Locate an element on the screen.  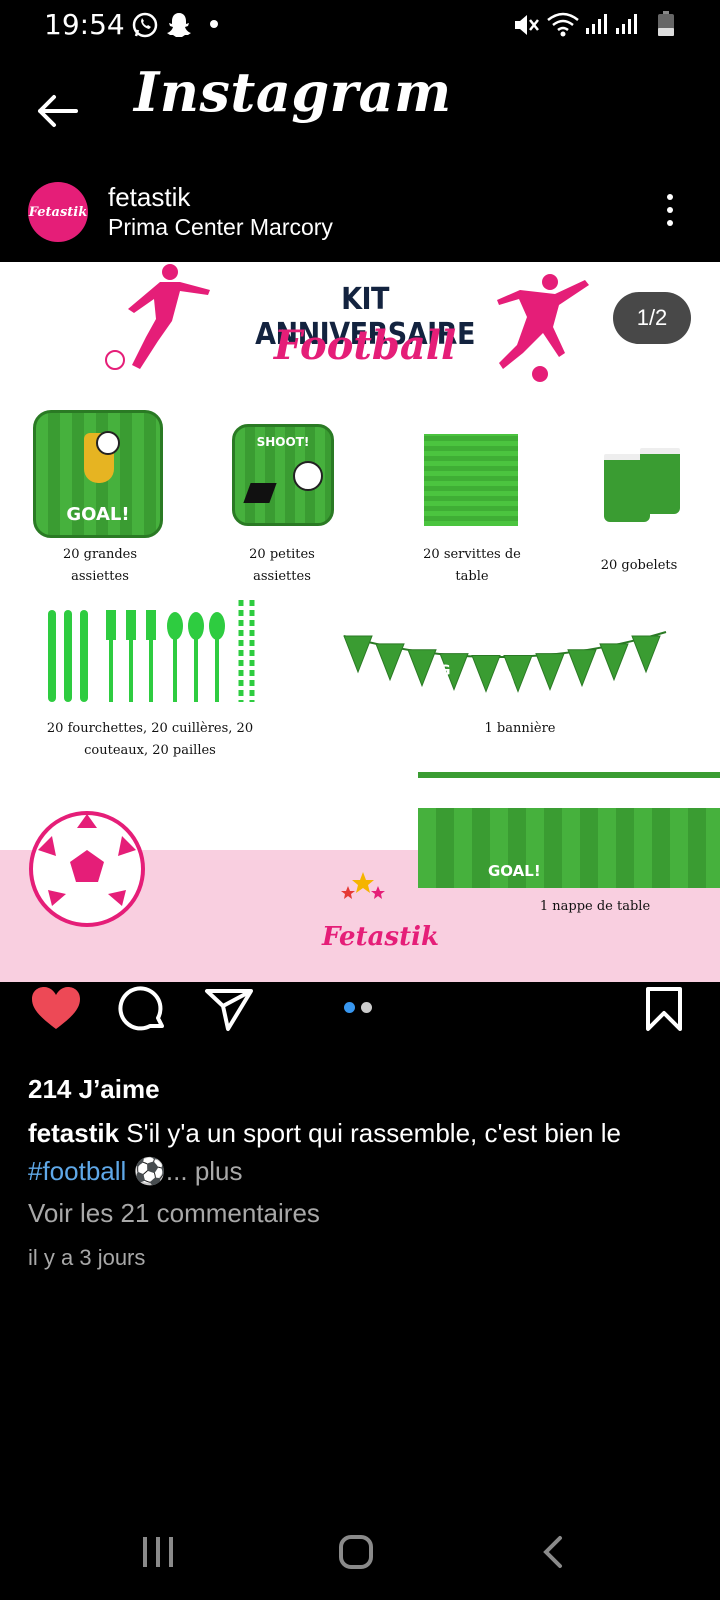
avatar-label: Fetastik is located at coordinates (58, 212).